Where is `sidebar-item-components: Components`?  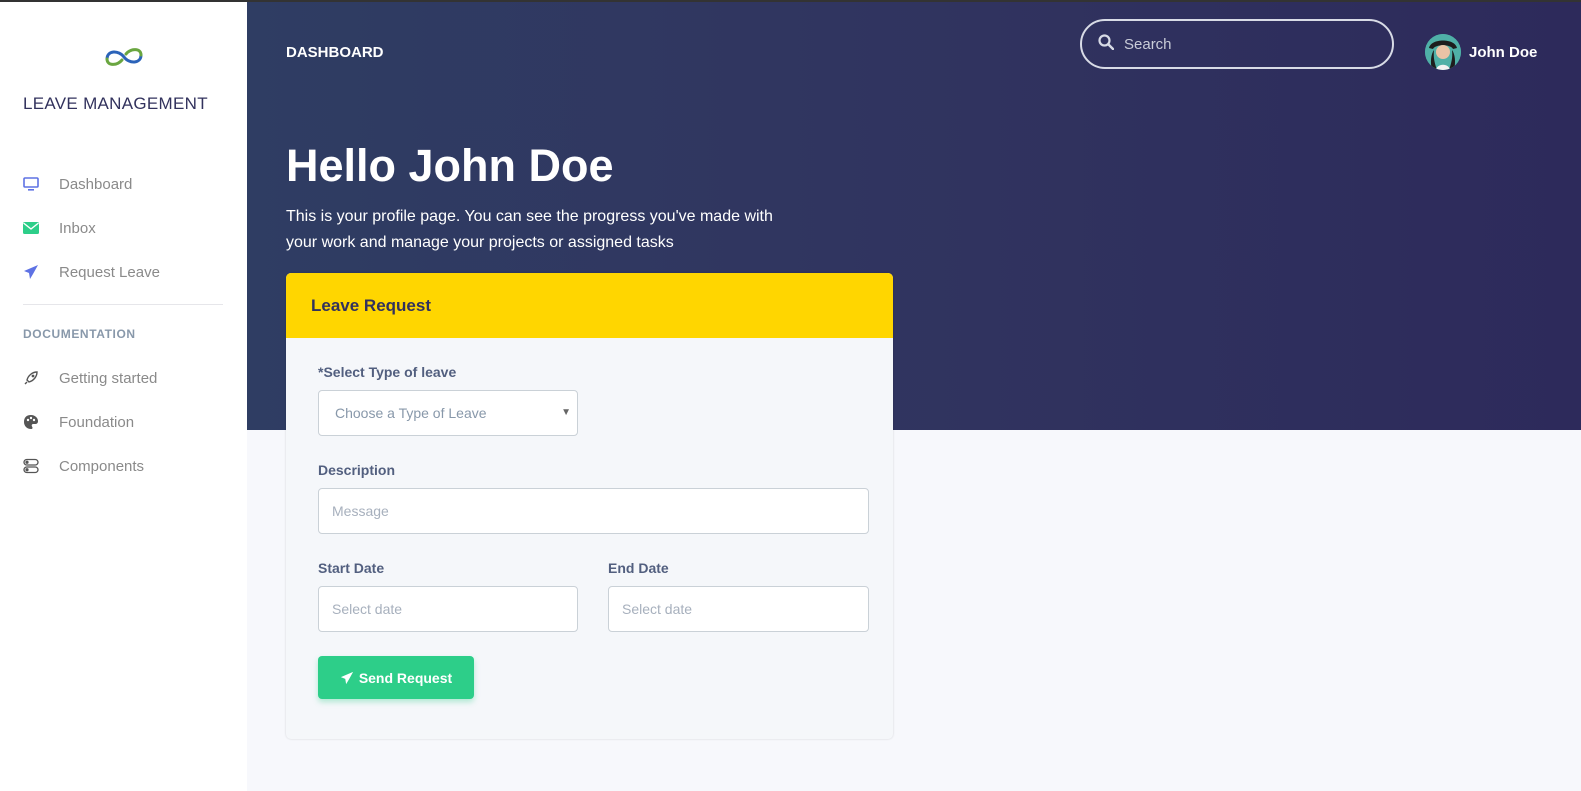
sidebar-item-components: Components is located at coordinates (123, 466).